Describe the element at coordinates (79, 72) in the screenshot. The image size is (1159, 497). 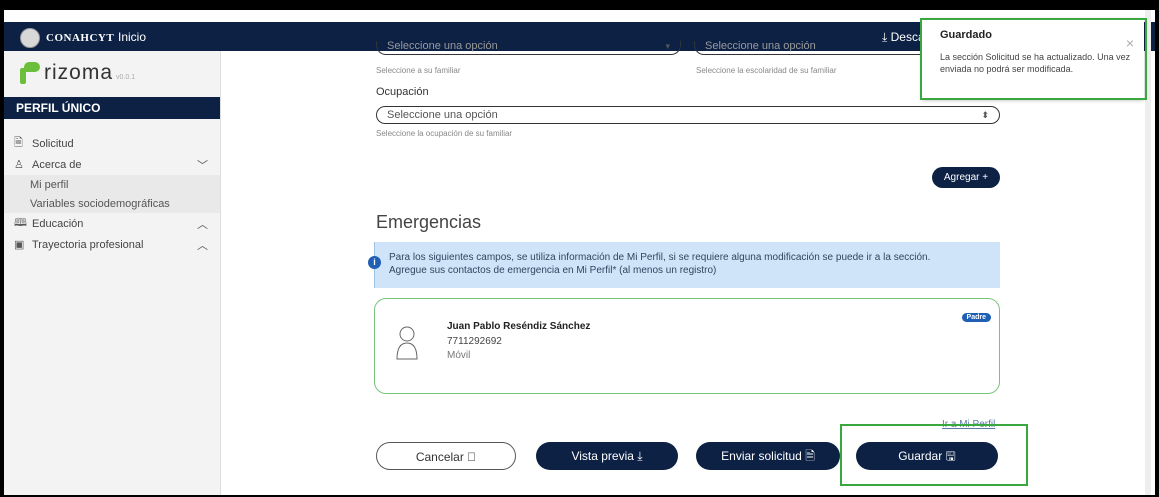
I see `rizoma-logo-text: rizoma` at that location.